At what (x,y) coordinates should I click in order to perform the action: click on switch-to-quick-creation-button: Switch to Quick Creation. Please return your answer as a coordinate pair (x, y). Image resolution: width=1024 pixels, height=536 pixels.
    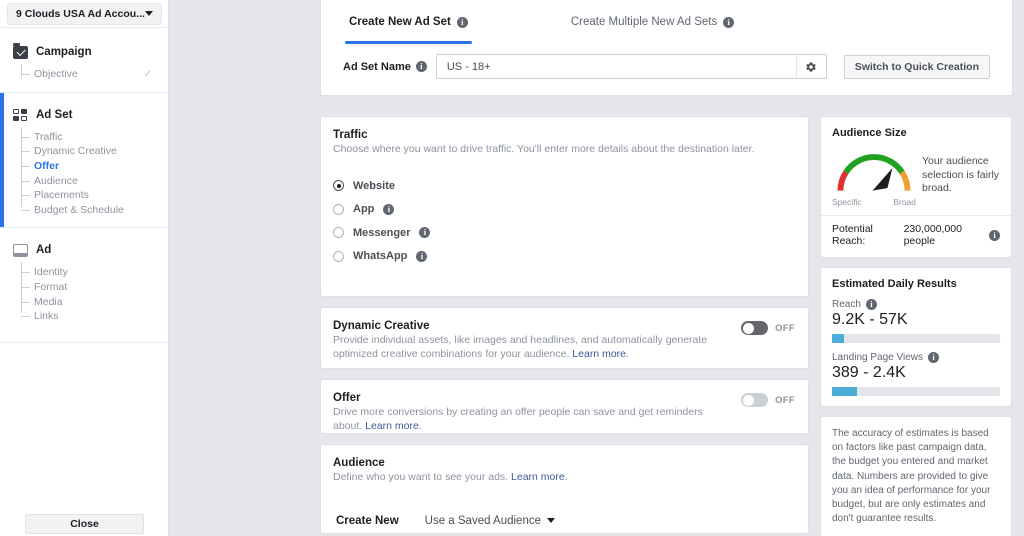
    Looking at the image, I should click on (916, 66).